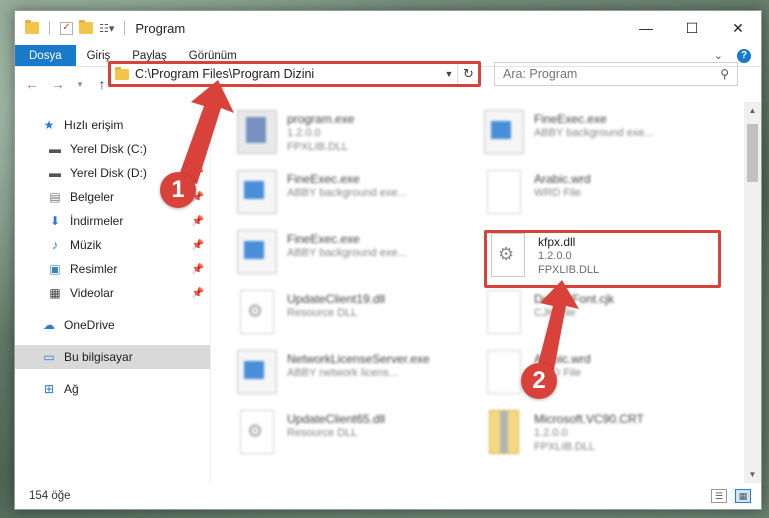 The height and width of the screenshot is (518, 769). I want to click on cloud-icon: ☁, so click(49, 325).